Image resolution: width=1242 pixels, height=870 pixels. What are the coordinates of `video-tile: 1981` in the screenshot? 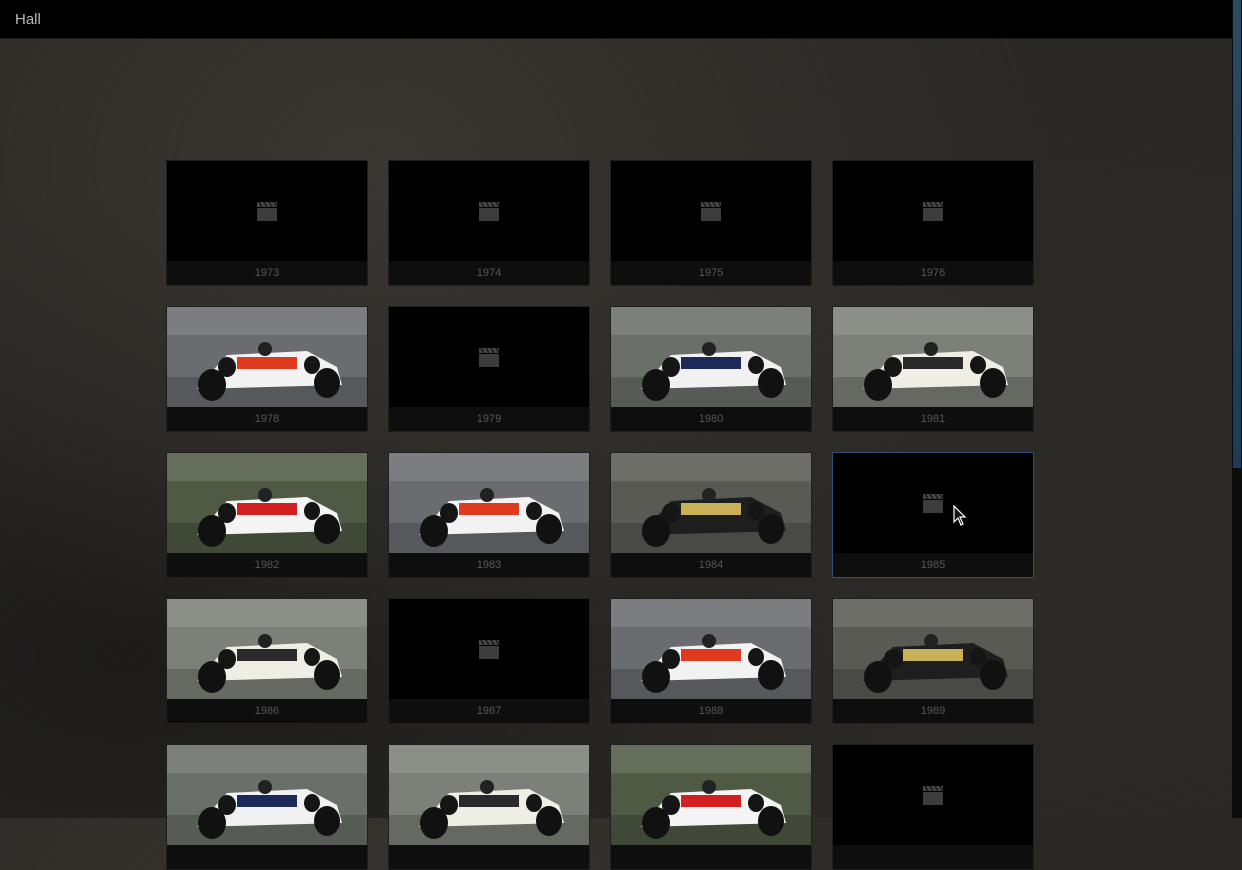 It's located at (933, 369).